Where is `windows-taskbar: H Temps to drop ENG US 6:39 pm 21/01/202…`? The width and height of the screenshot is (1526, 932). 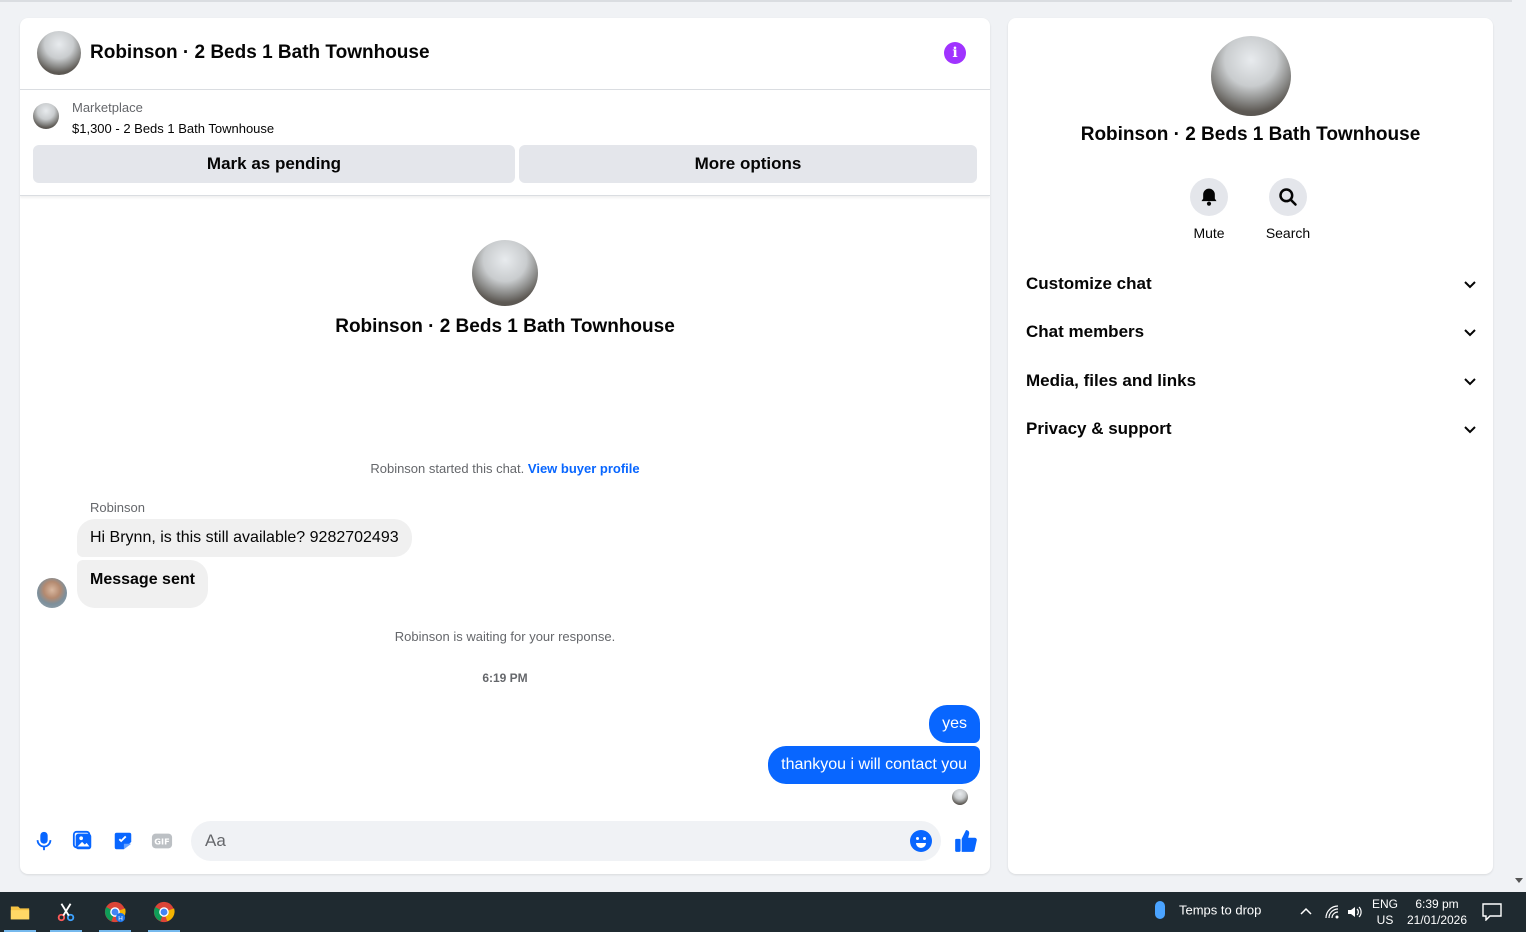
windows-taskbar: H Temps to drop ENG US 6:39 pm 21/01/202… is located at coordinates (763, 912).